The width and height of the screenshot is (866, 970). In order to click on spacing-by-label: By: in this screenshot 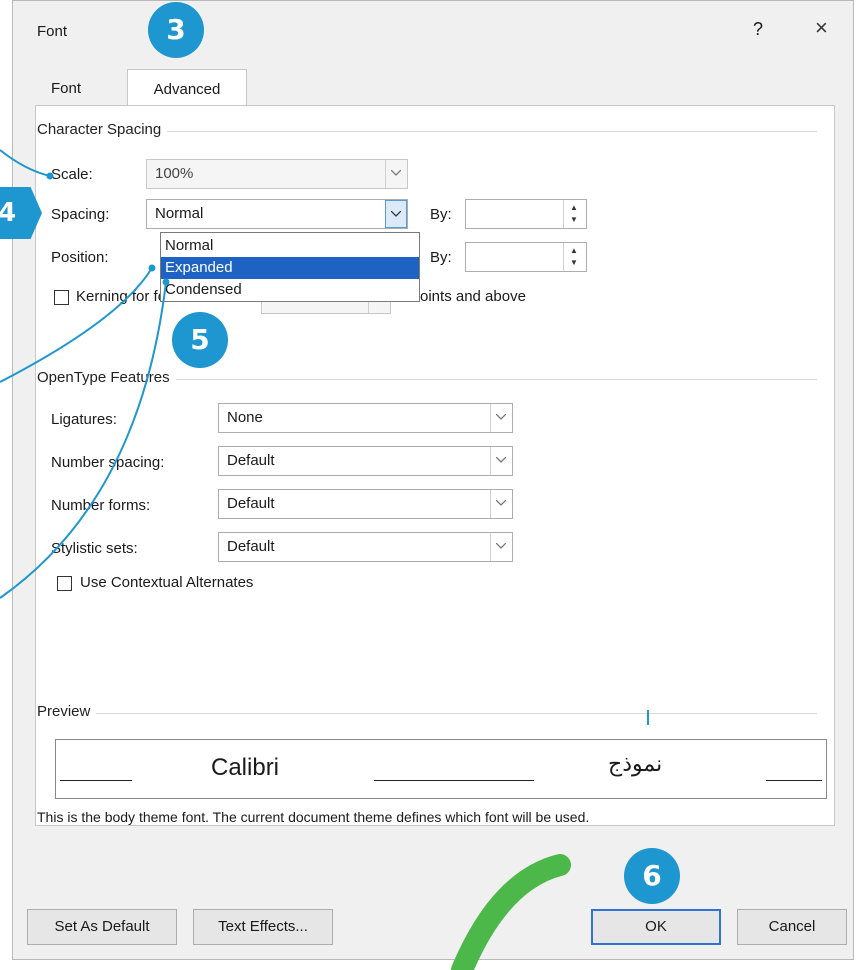, I will do `click(441, 214)`.